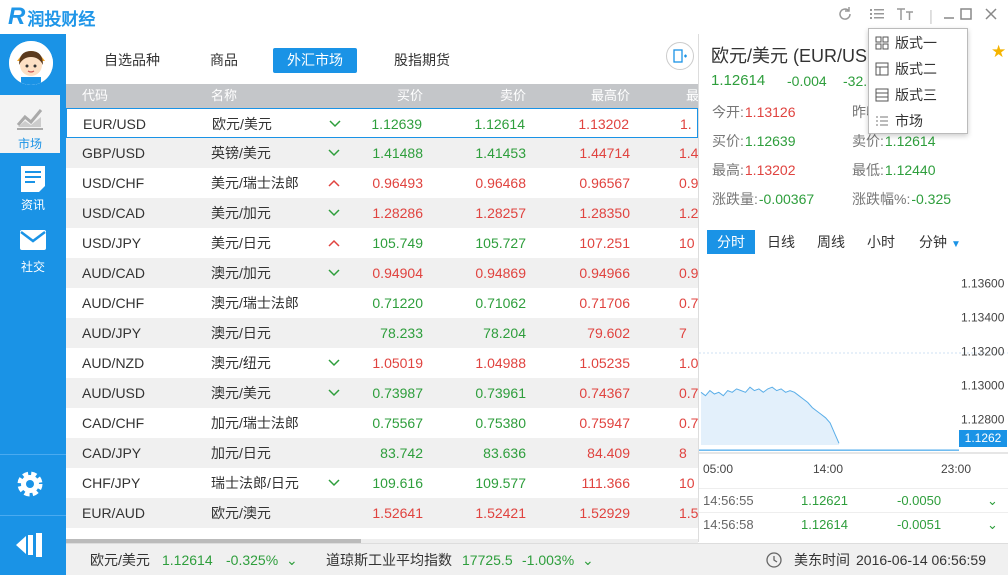 The width and height of the screenshot is (1008, 576). I want to click on sidebar-item-market: 市场, so click(30, 124).